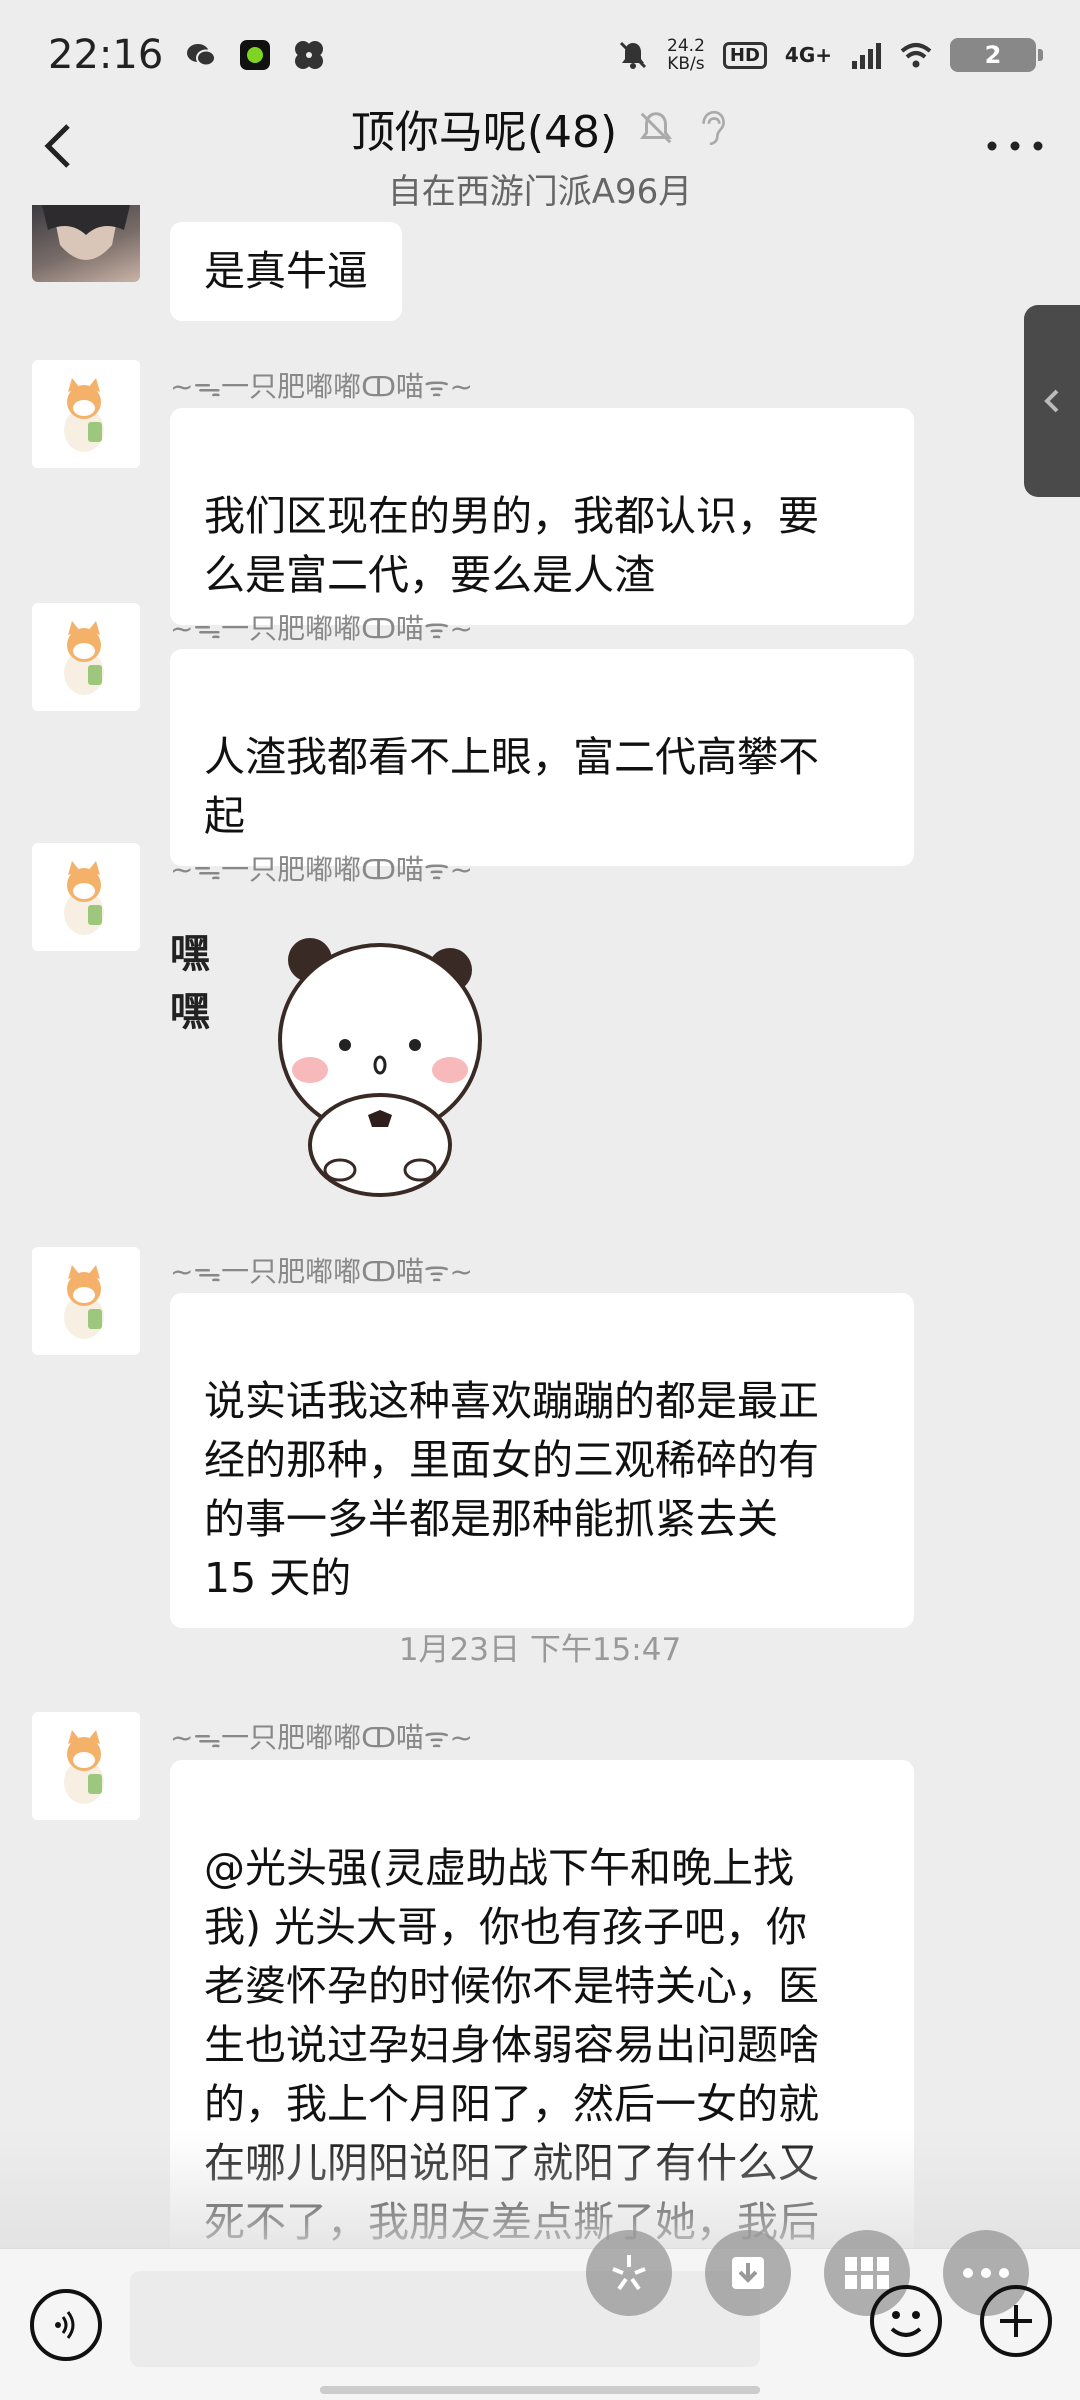  Describe the element at coordinates (808, 55) in the screenshot. I see `network-type: 4G+` at that location.